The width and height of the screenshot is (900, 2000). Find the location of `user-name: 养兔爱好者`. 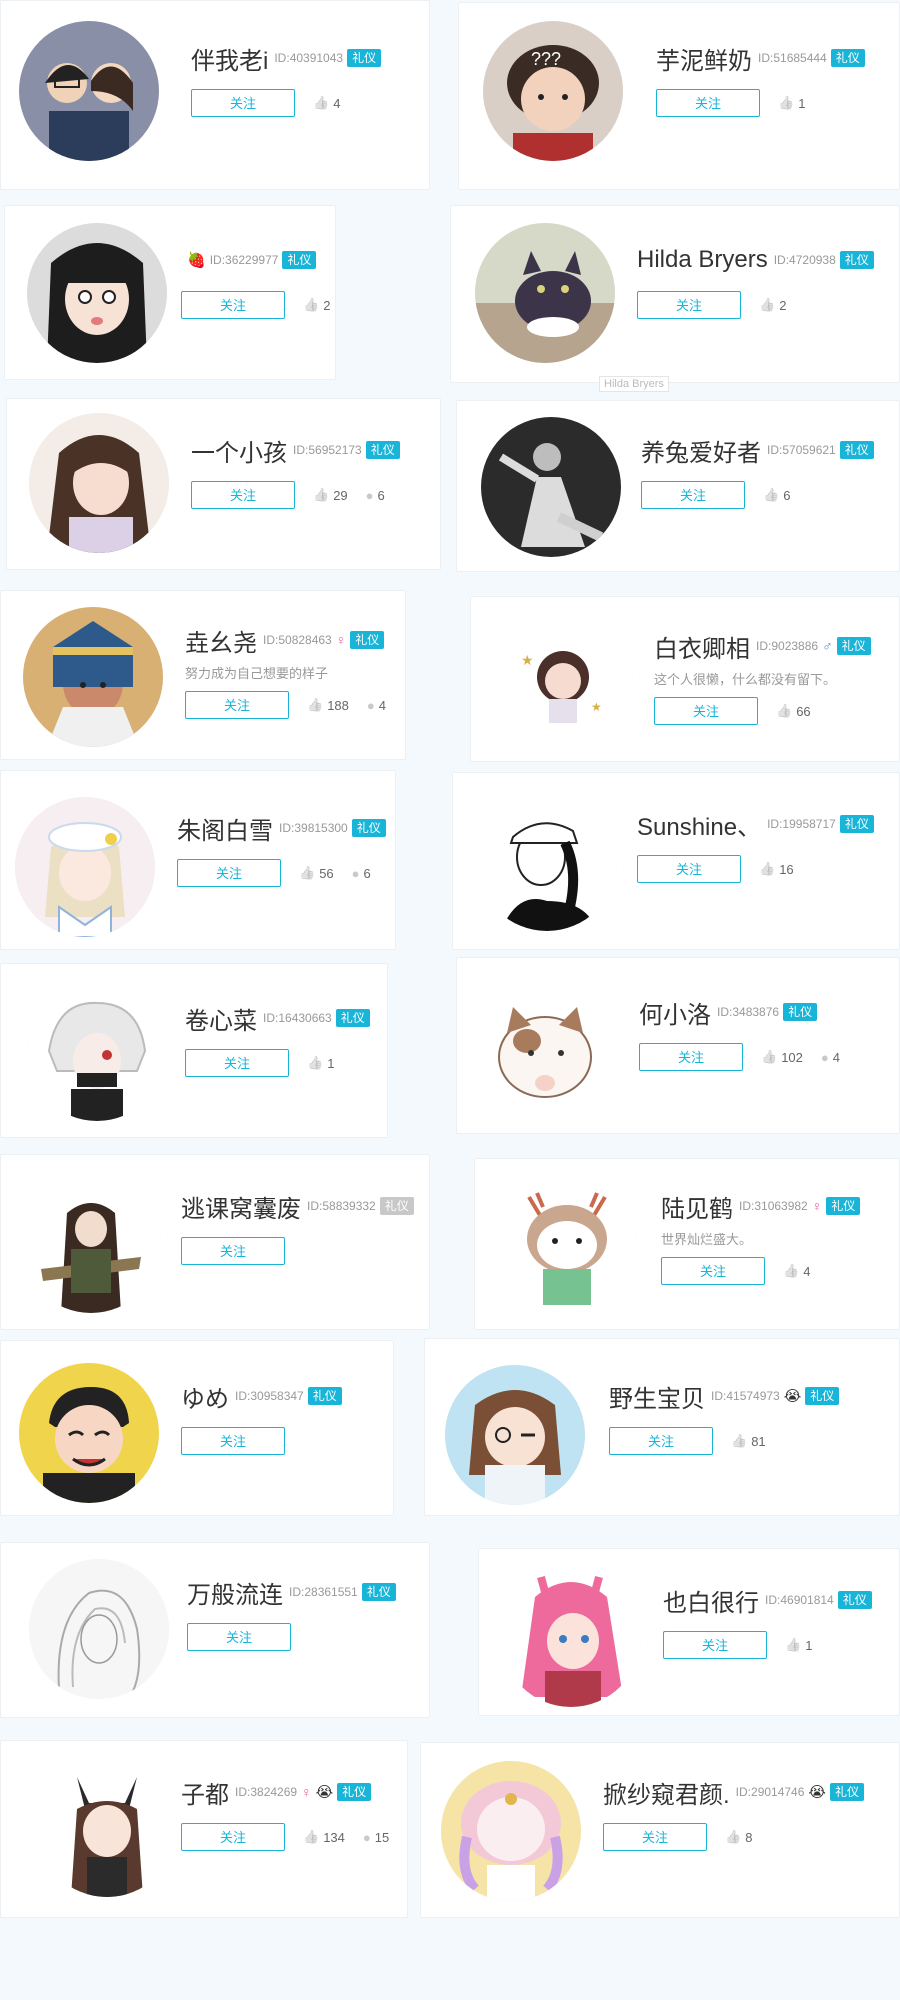

user-name: 养兔爱好者 is located at coordinates (701, 450).